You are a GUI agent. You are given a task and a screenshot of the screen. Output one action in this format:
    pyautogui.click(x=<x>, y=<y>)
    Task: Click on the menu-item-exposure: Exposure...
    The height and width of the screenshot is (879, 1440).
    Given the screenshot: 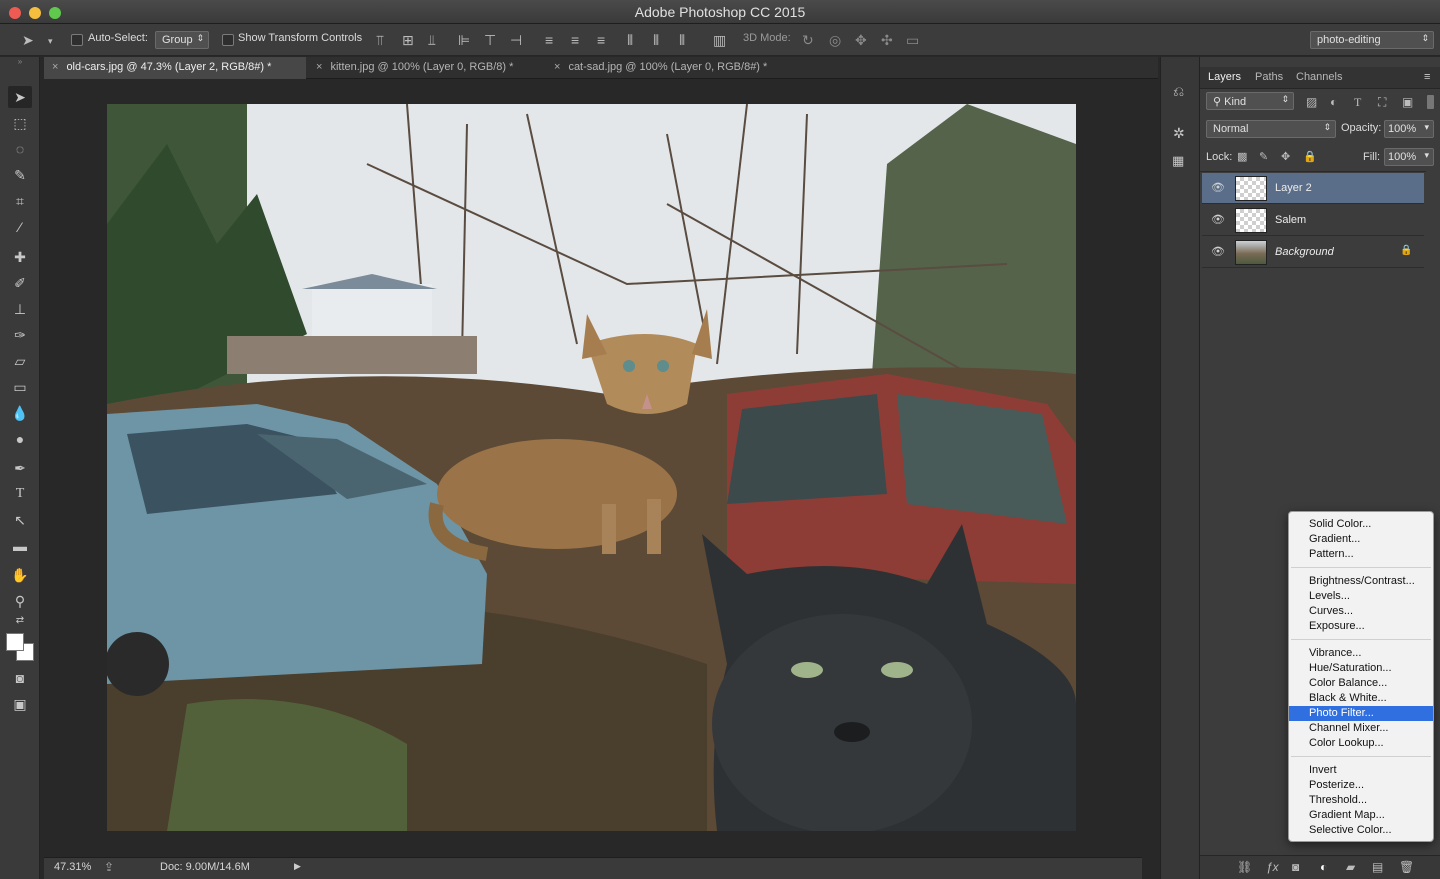 What is the action you would take?
    pyautogui.click(x=1361, y=626)
    